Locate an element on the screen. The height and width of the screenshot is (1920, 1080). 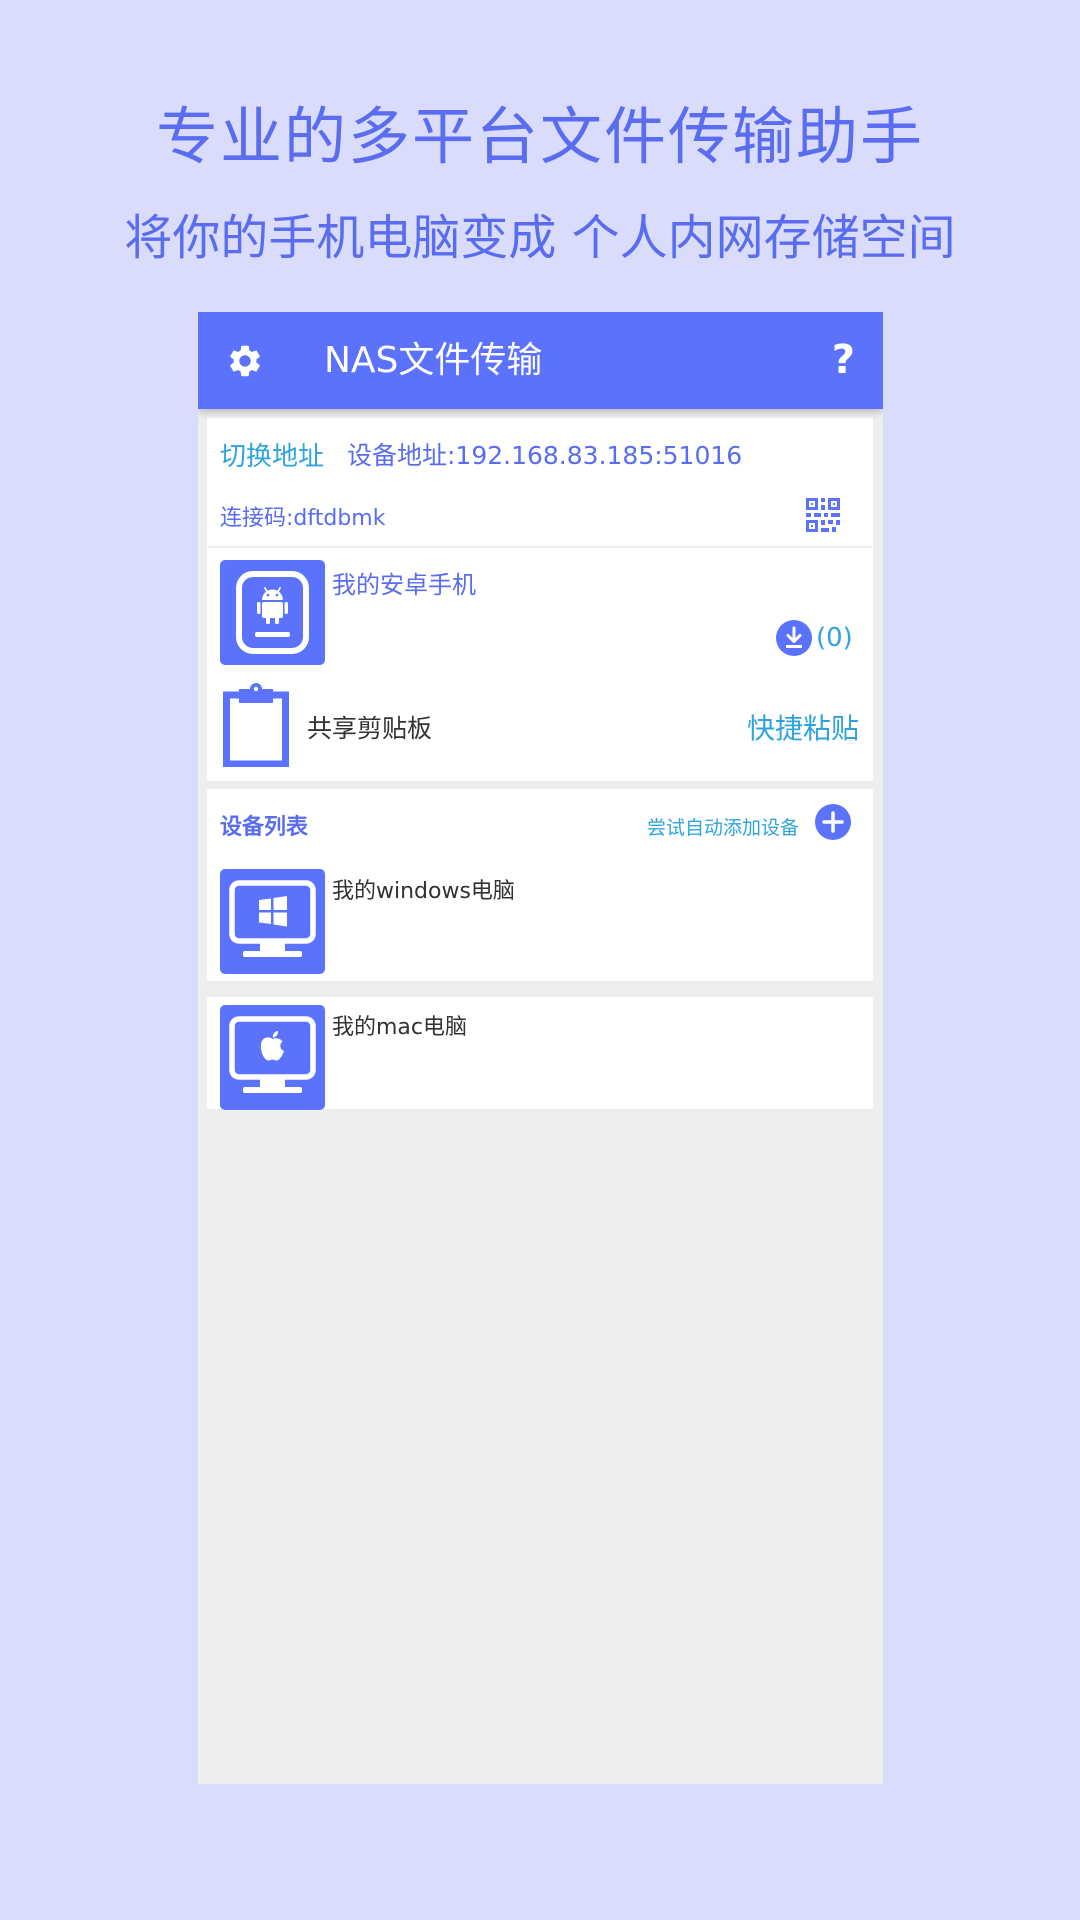
switch-address-button: 切换地址 is located at coordinates (272, 454).